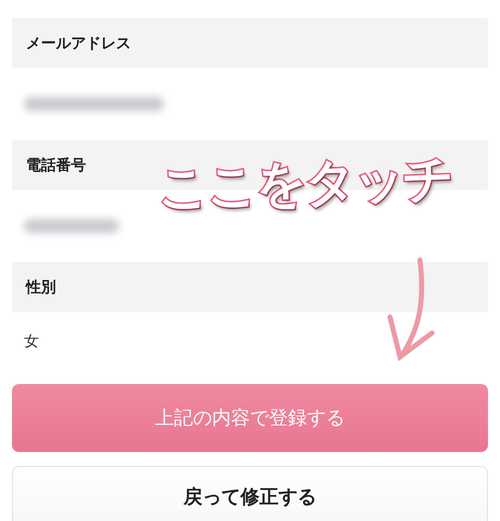 The width and height of the screenshot is (500, 521). Describe the element at coordinates (411, 310) in the screenshot. I see `arrow-icon` at that location.